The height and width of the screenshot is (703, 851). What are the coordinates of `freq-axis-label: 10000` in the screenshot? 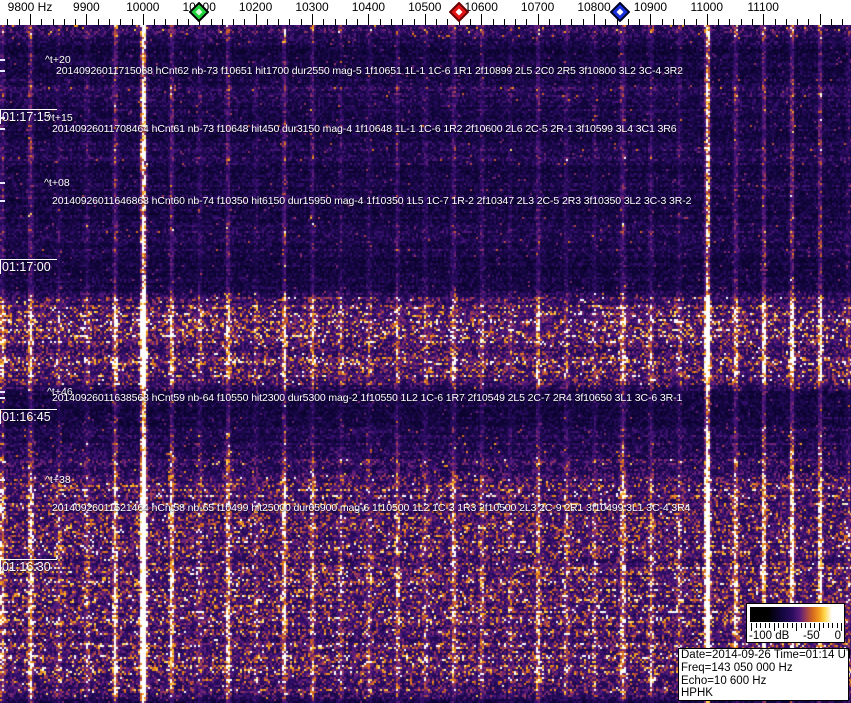 It's located at (143, 7).